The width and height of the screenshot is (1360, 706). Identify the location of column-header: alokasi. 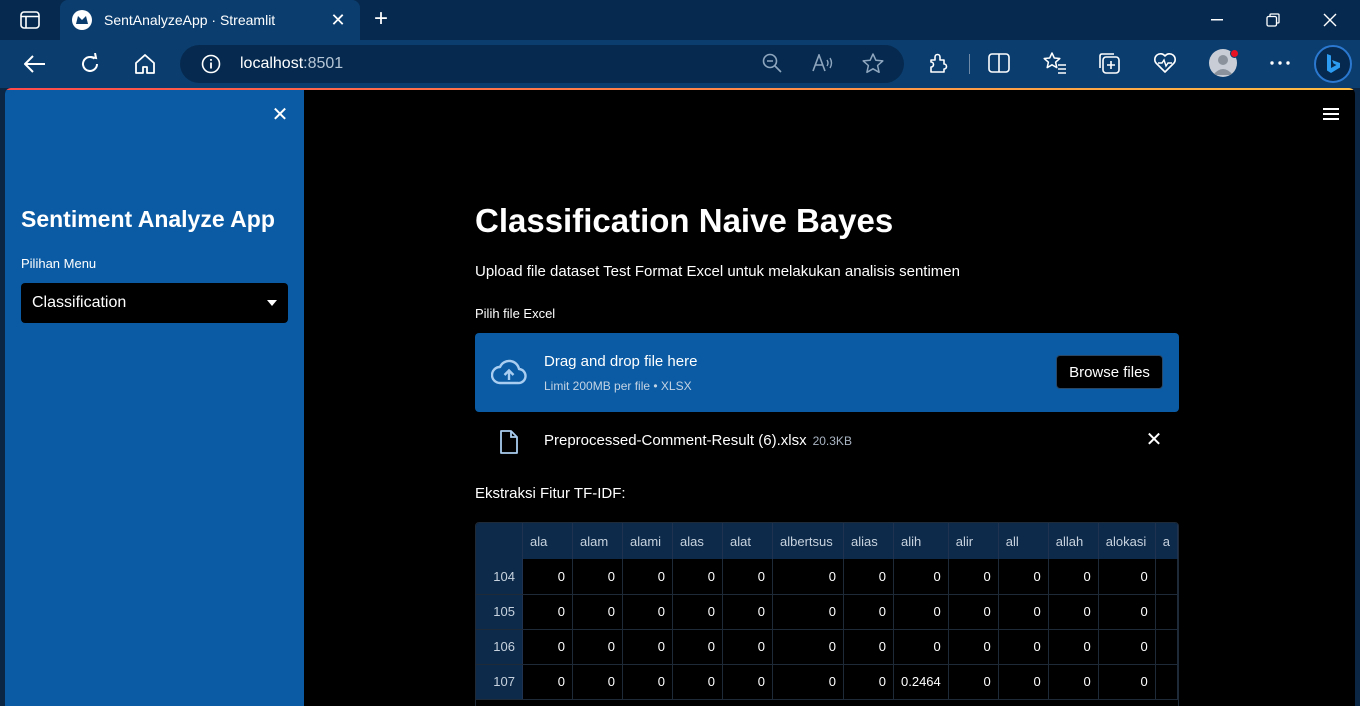
(1127, 541).